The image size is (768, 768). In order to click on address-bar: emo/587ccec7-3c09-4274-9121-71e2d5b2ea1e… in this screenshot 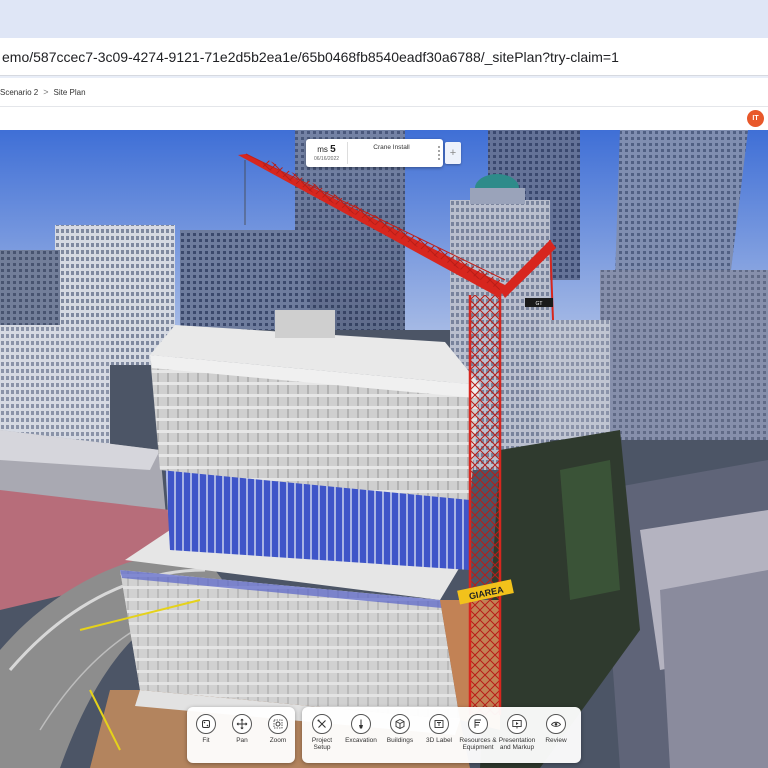, I will do `click(384, 57)`.